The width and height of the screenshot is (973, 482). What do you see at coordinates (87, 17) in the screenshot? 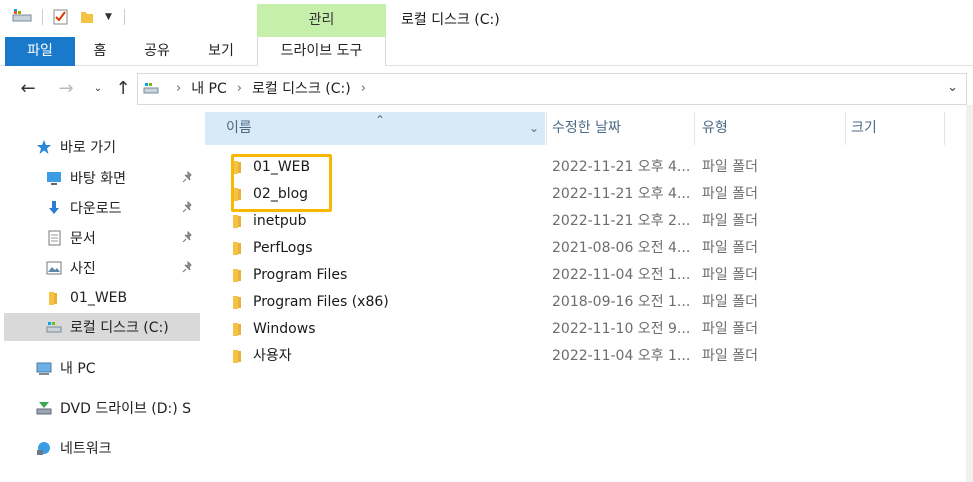
I see `new-folder-icon` at bounding box center [87, 17].